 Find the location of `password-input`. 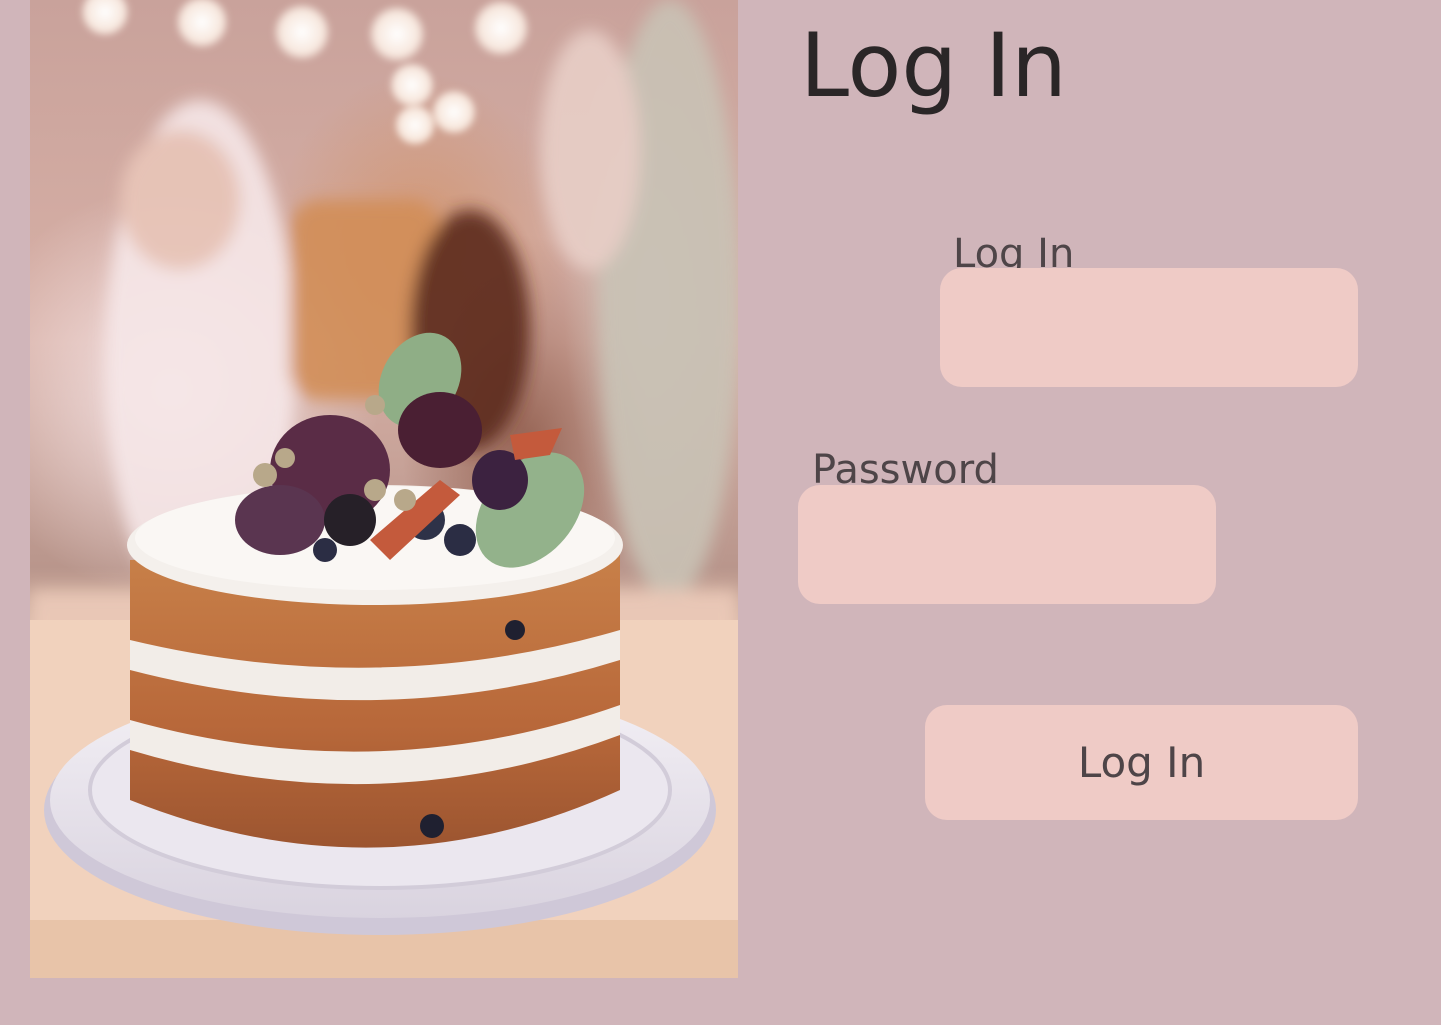

password-input is located at coordinates (1007, 544).